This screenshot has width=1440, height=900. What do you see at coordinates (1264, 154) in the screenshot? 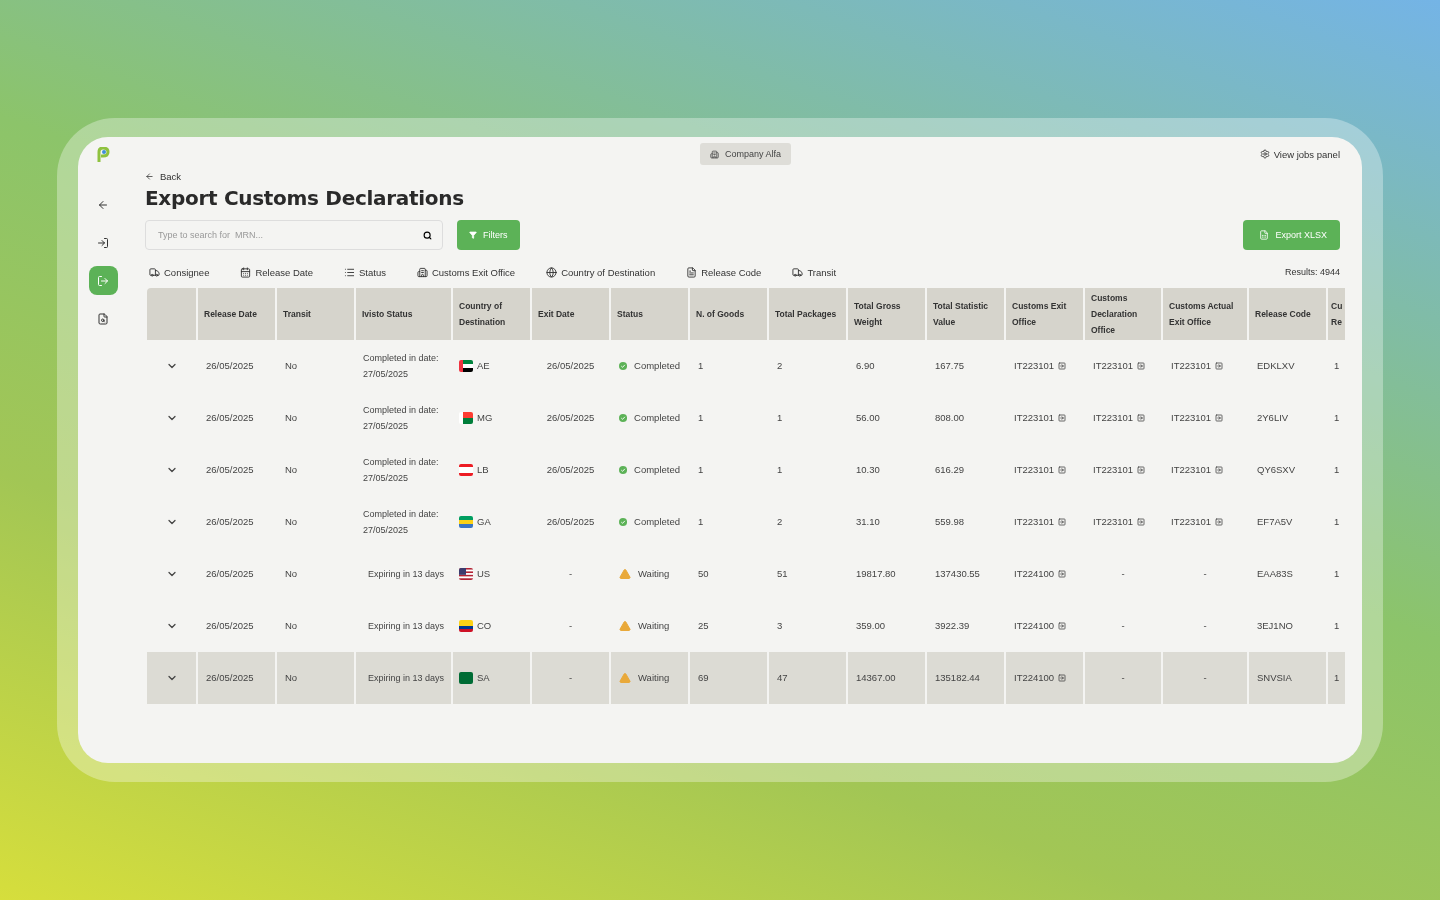
I see `settings-icon` at bounding box center [1264, 154].